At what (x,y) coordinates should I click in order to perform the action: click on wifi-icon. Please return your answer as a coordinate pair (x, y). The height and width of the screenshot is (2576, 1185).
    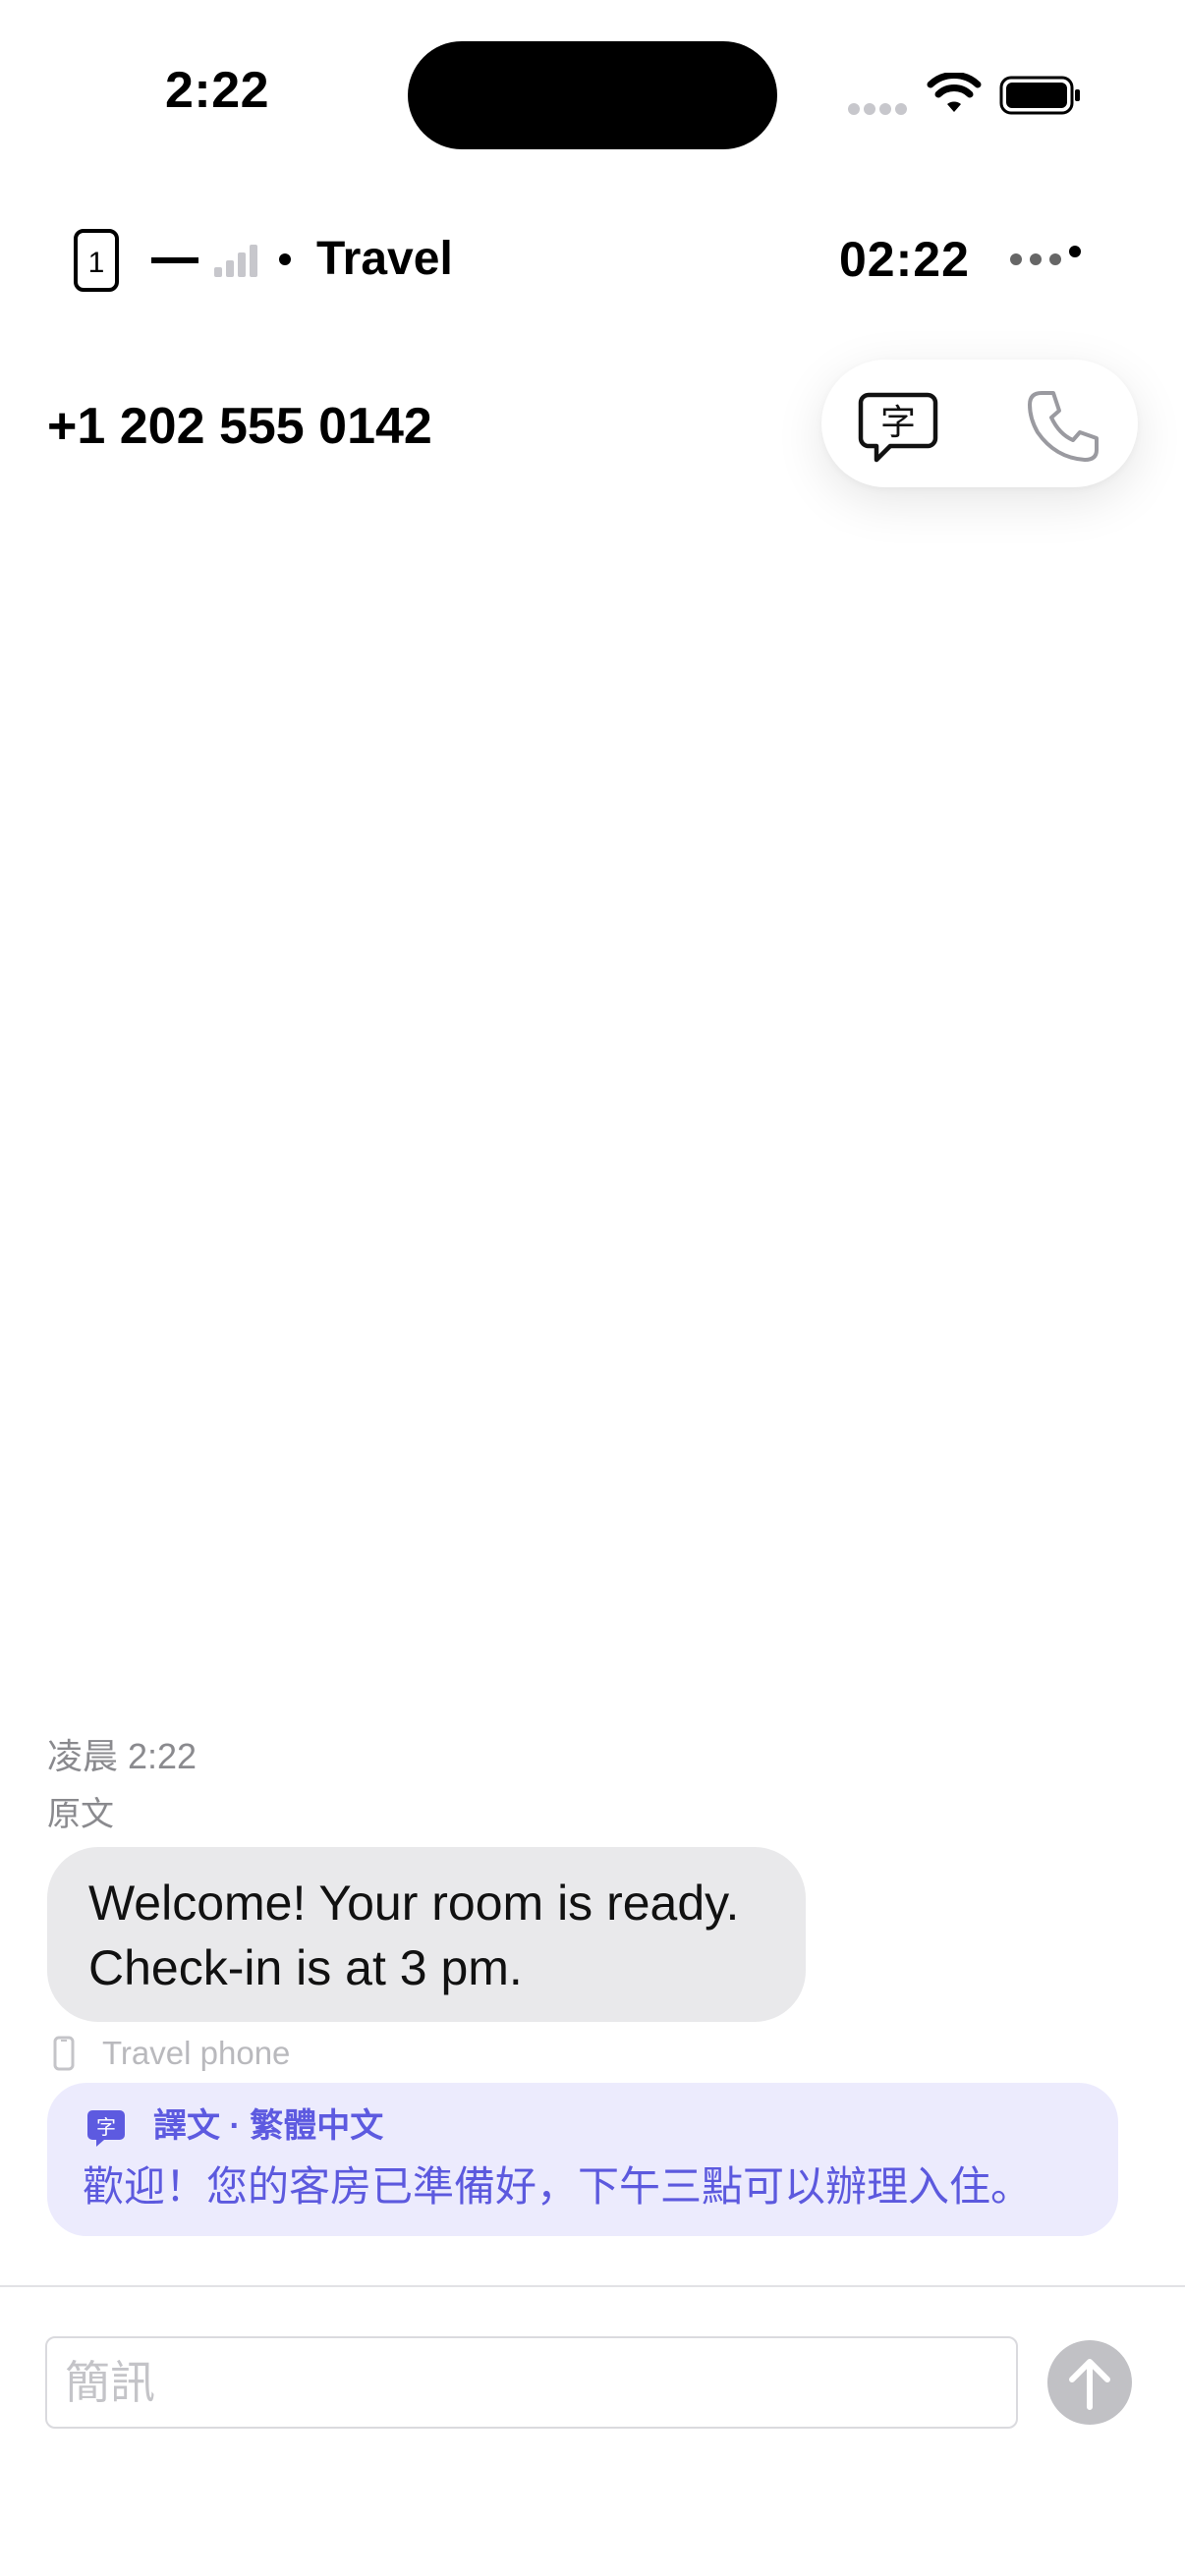
    Looking at the image, I should click on (955, 92).